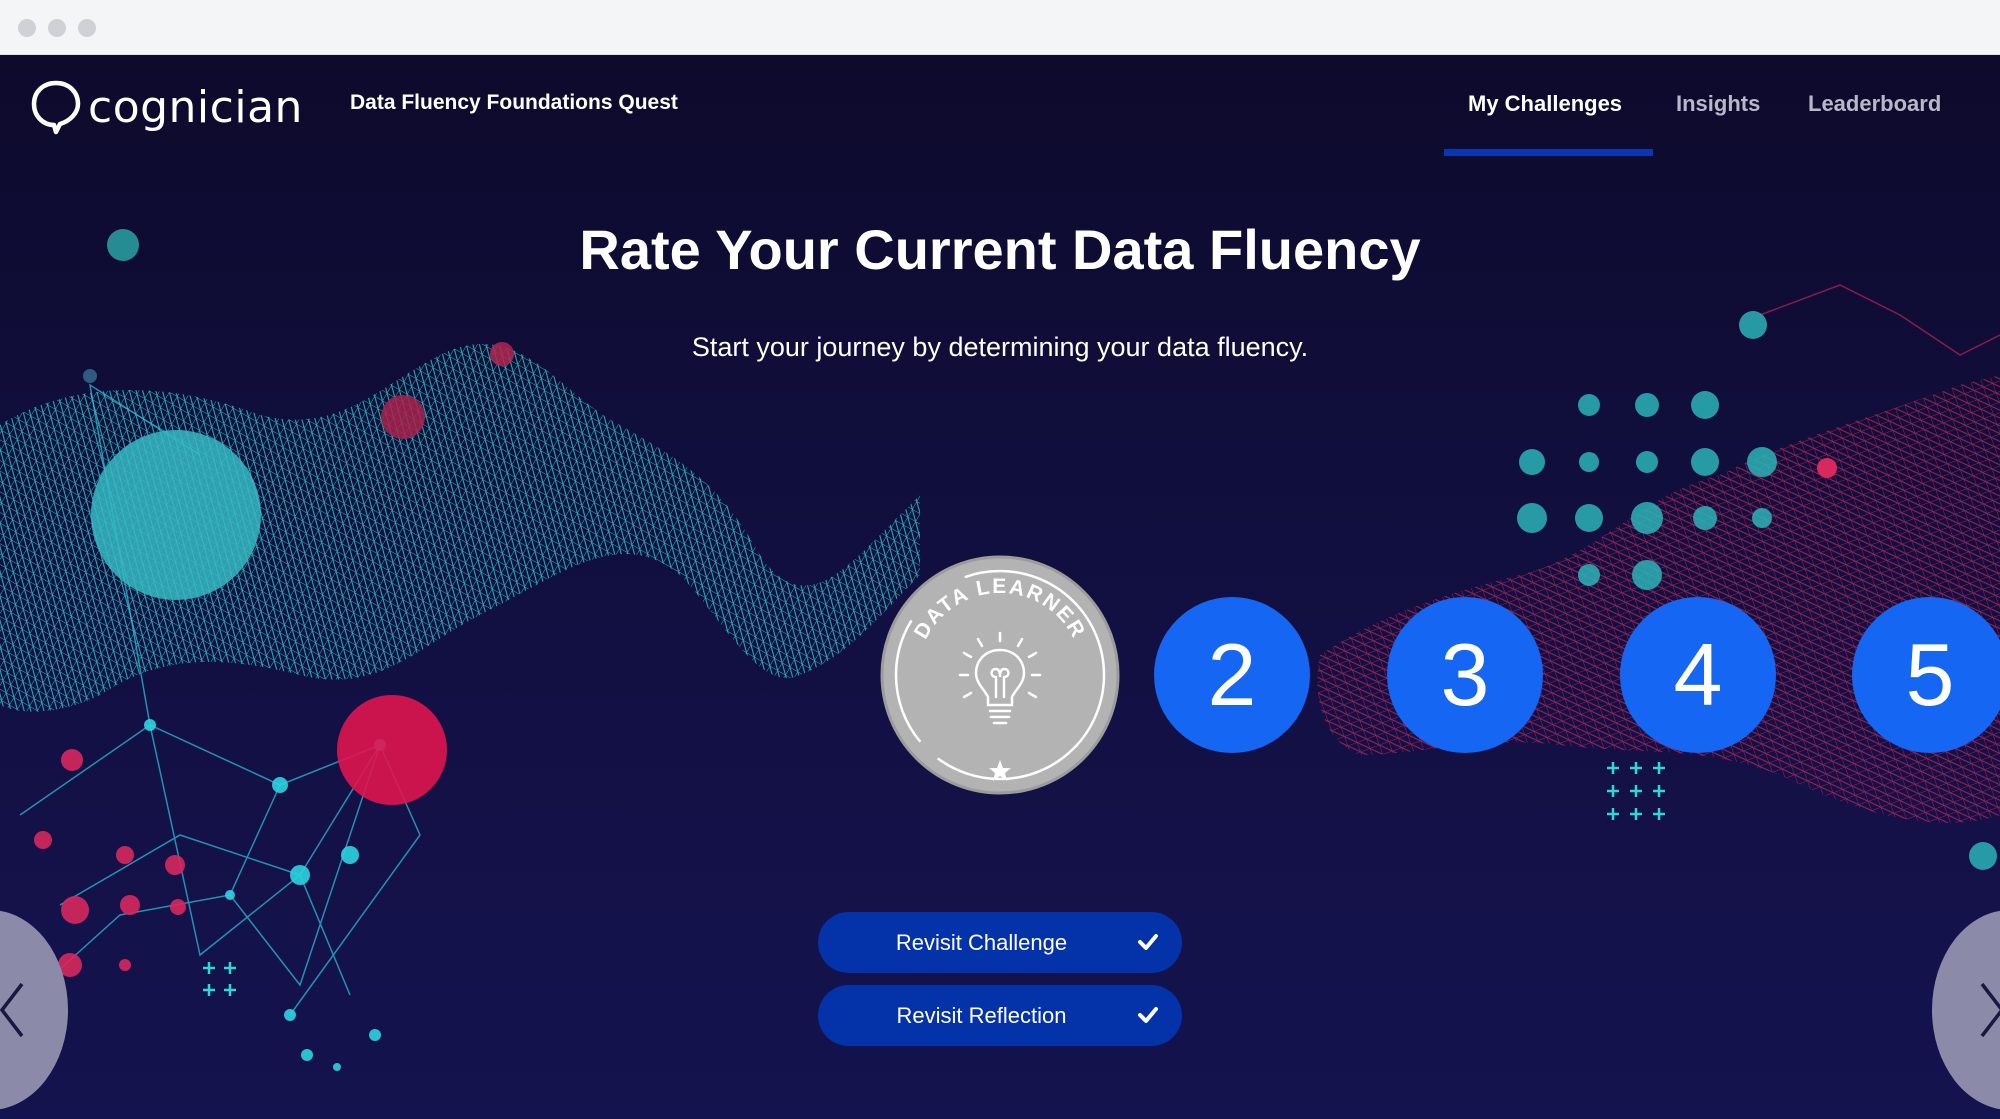 This screenshot has width=2000, height=1119. Describe the element at coordinates (1000, 675) in the screenshot. I see `data-learner-badge: DATA LEARNER` at that location.